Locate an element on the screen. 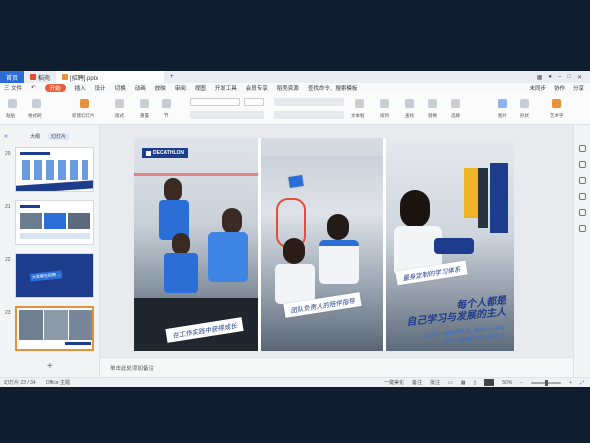  notes-toggle: 备注 is located at coordinates (417, 382).